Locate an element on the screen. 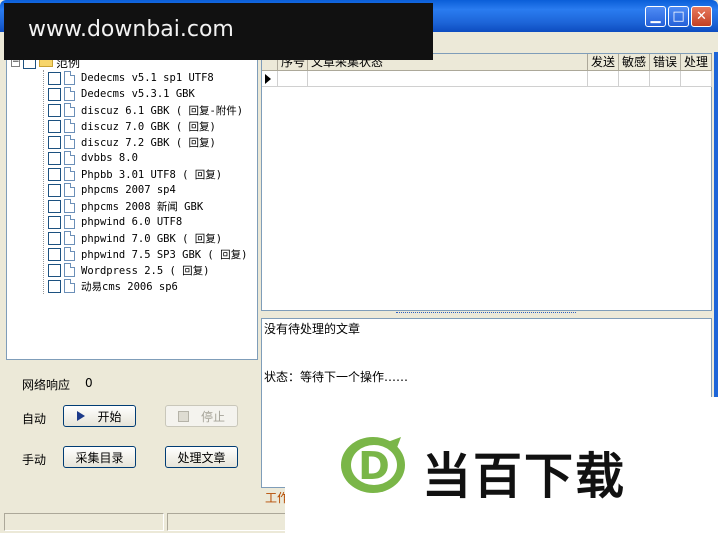 The height and width of the screenshot is (533, 718). tree-item-label: phpcms 2007 sp4 is located at coordinates (128, 190).